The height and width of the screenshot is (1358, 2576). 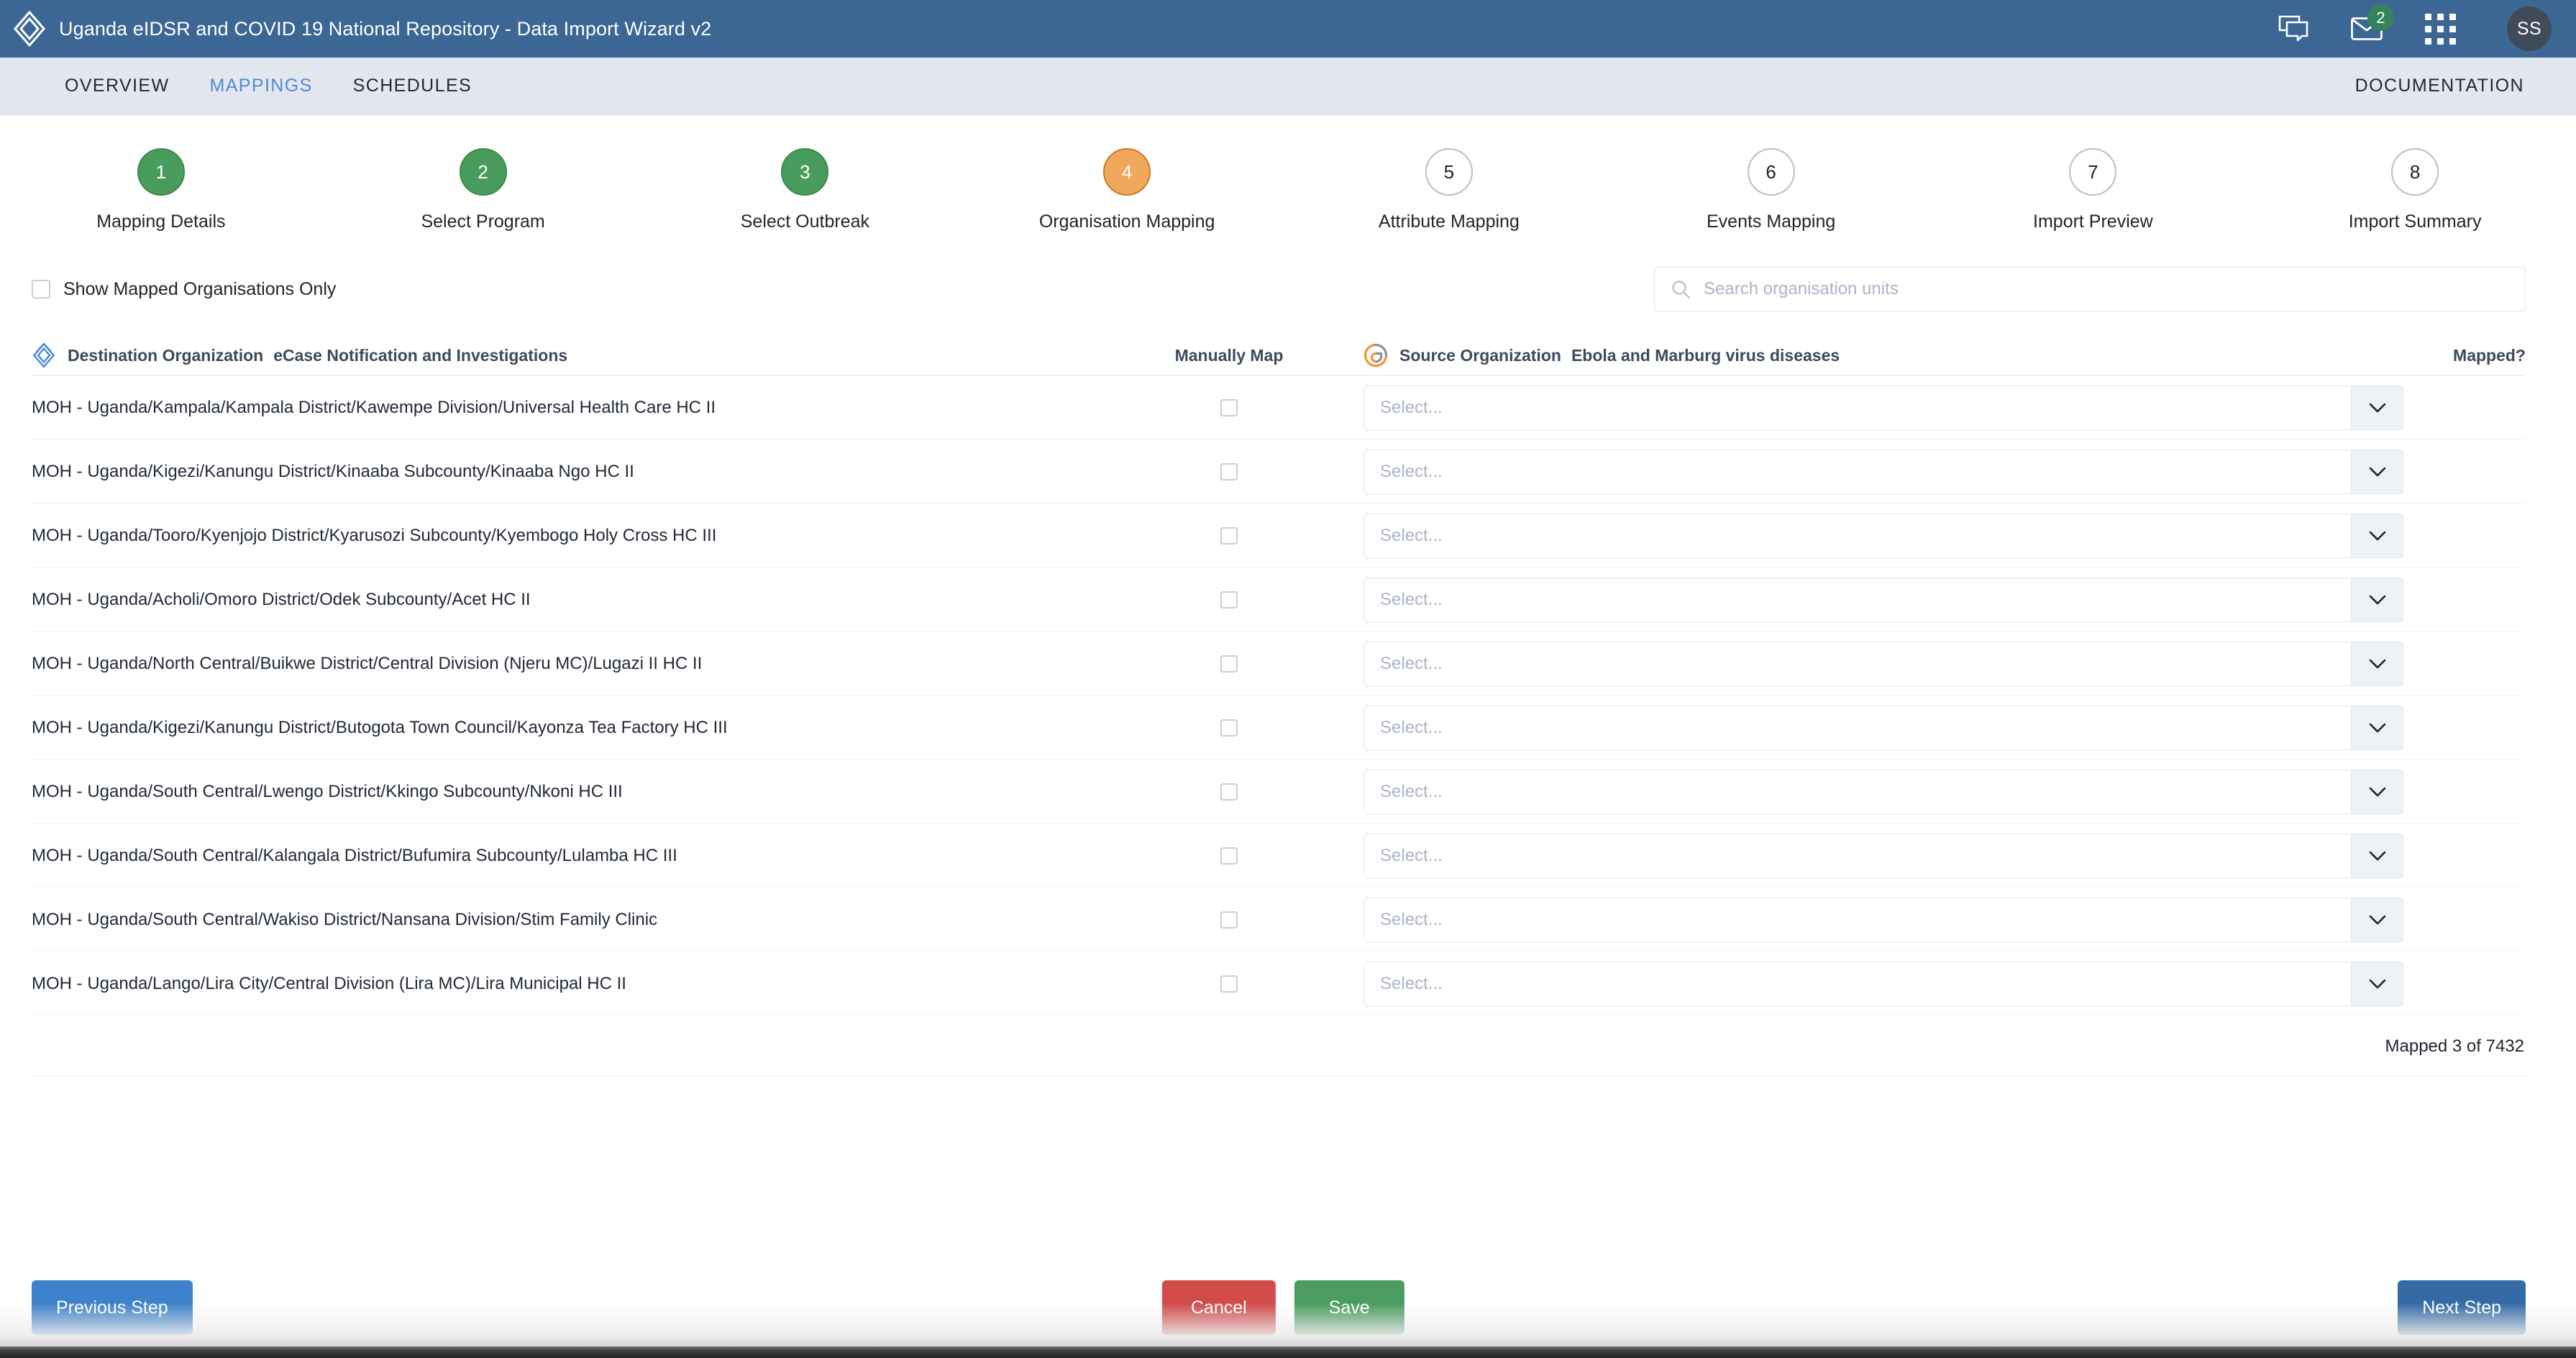 What do you see at coordinates (2440, 29) in the screenshot?
I see `apps-grid-icon` at bounding box center [2440, 29].